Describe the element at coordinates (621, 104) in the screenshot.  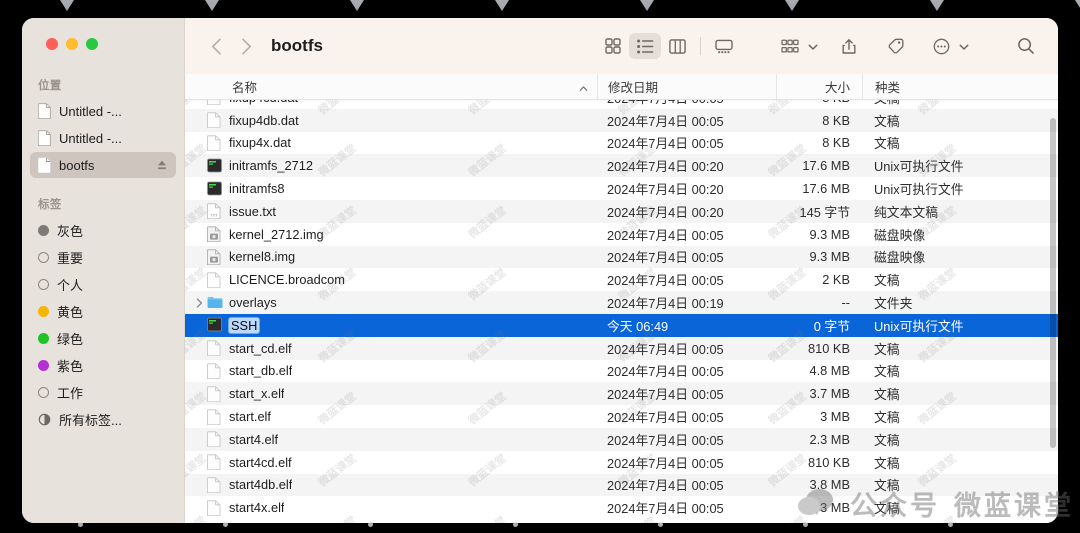
I see `table-row: fixup4cd.dat 2024年7月4日 00:058 KB文稿` at that location.